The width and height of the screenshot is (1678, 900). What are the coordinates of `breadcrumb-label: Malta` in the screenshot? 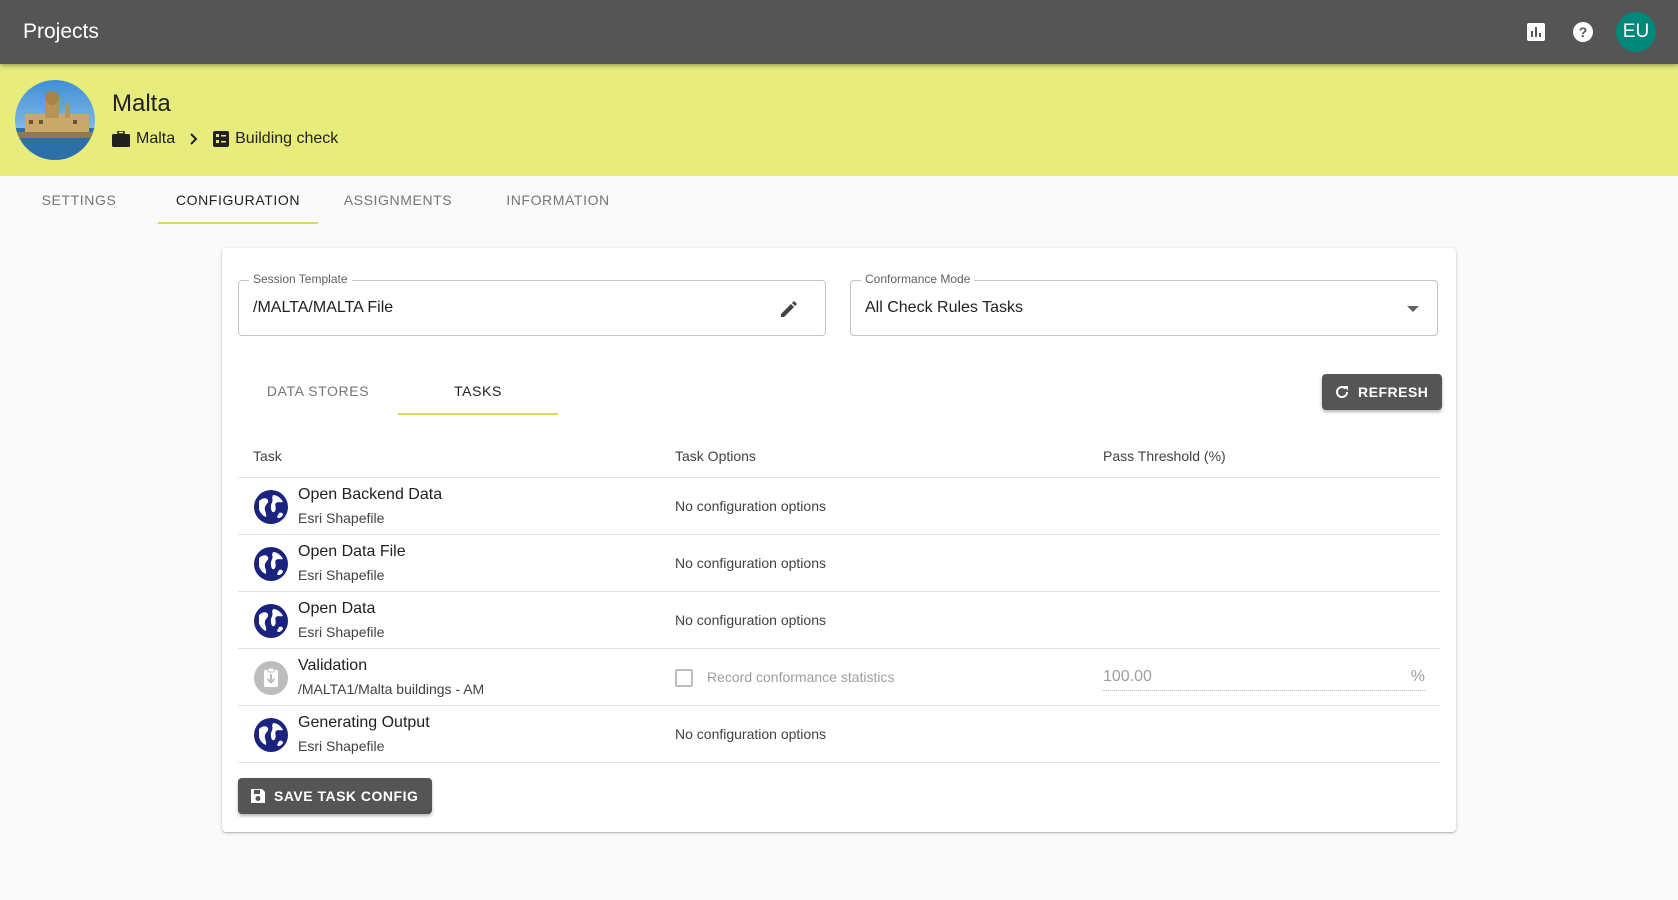 It's located at (156, 138).